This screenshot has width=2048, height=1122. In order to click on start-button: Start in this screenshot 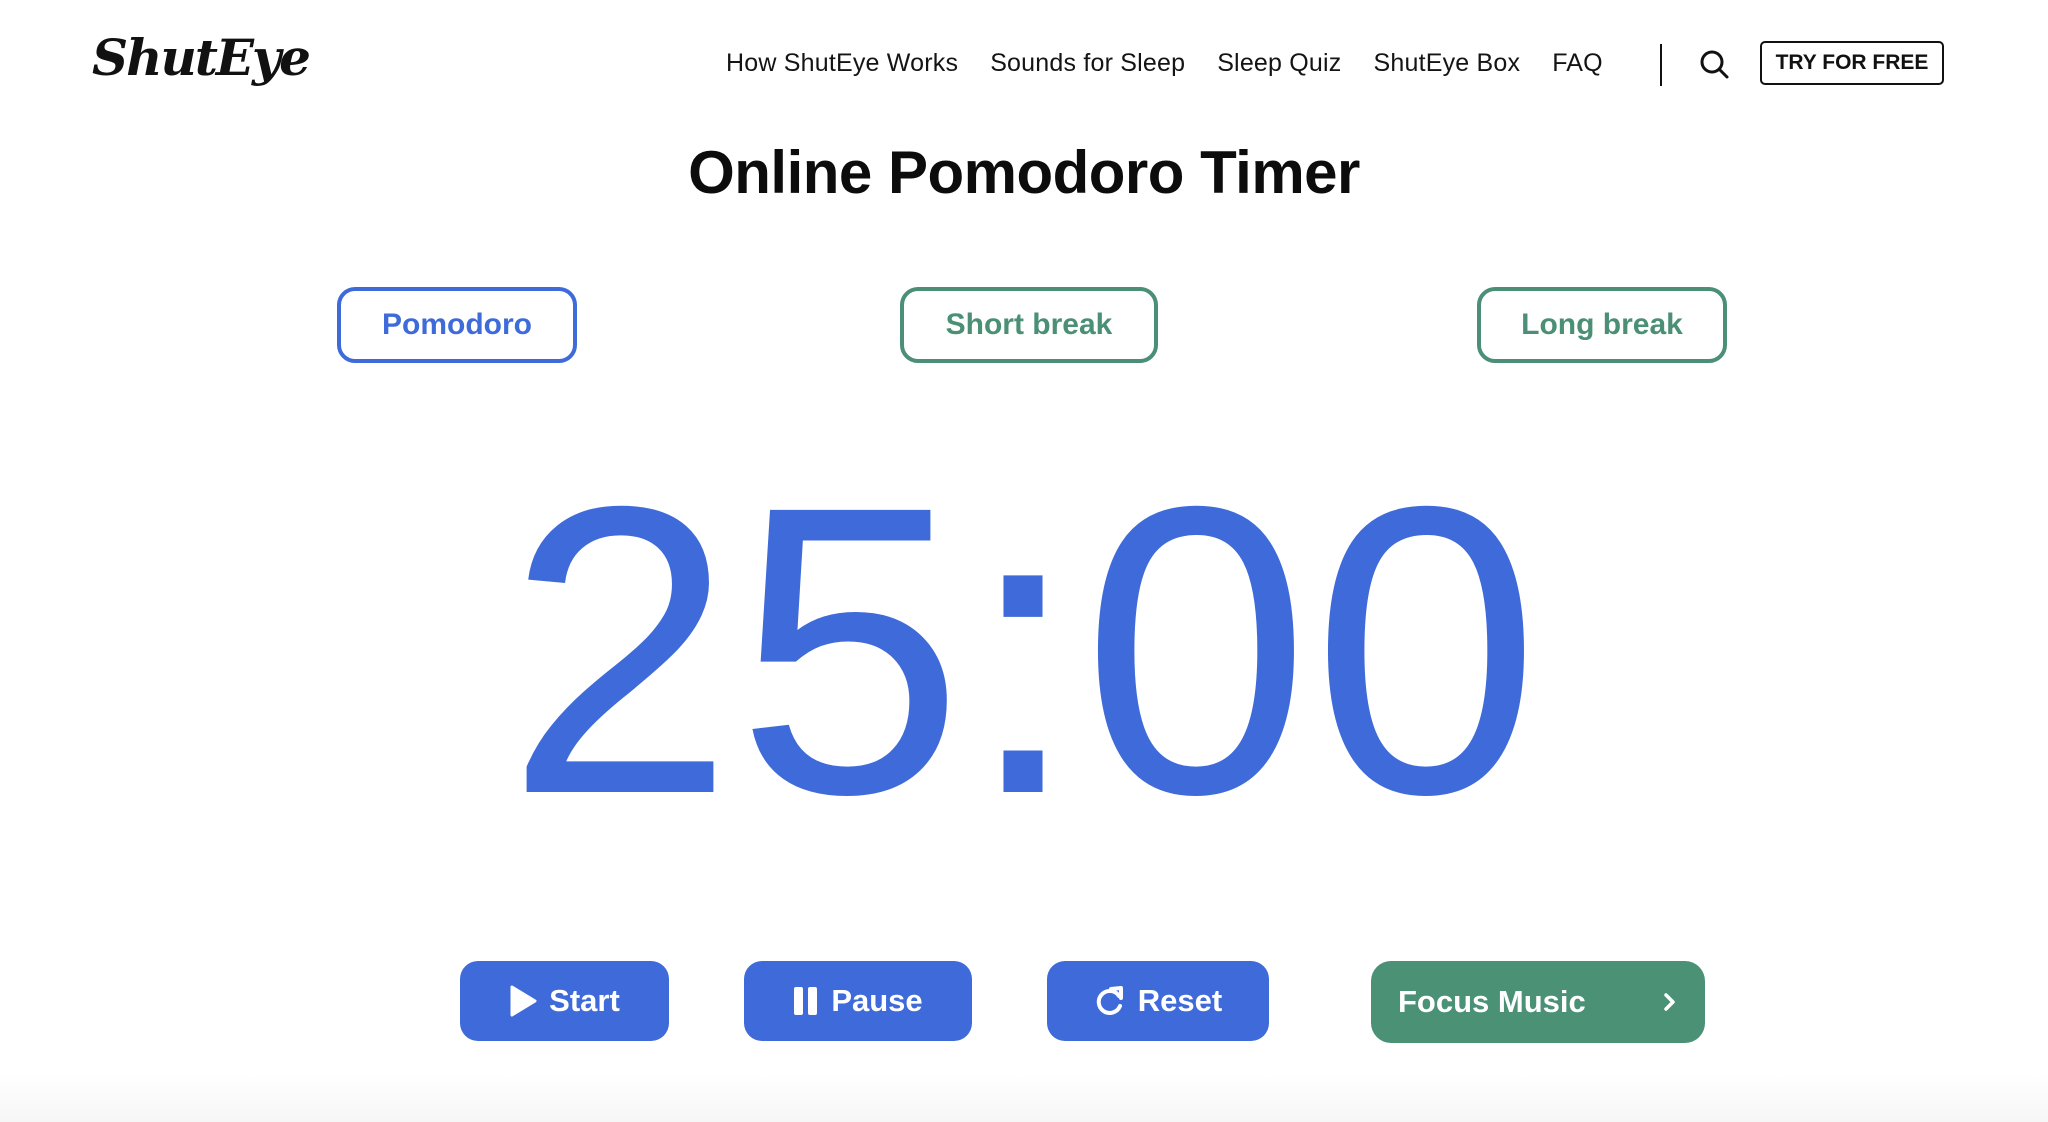, I will do `click(564, 1001)`.